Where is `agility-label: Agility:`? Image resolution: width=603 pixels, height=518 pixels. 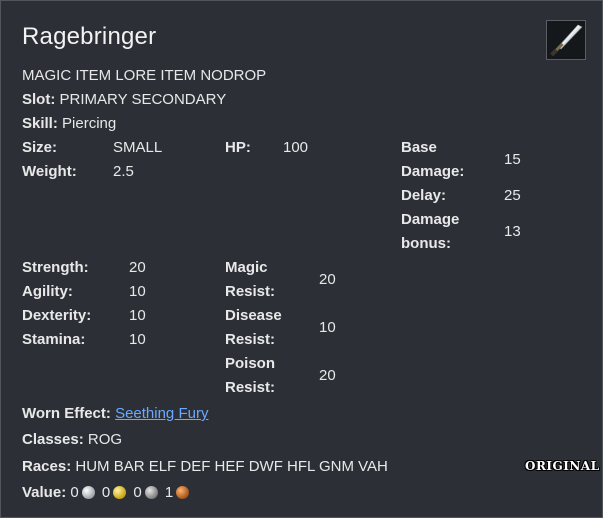
agility-label: Agility: is located at coordinates (47, 291).